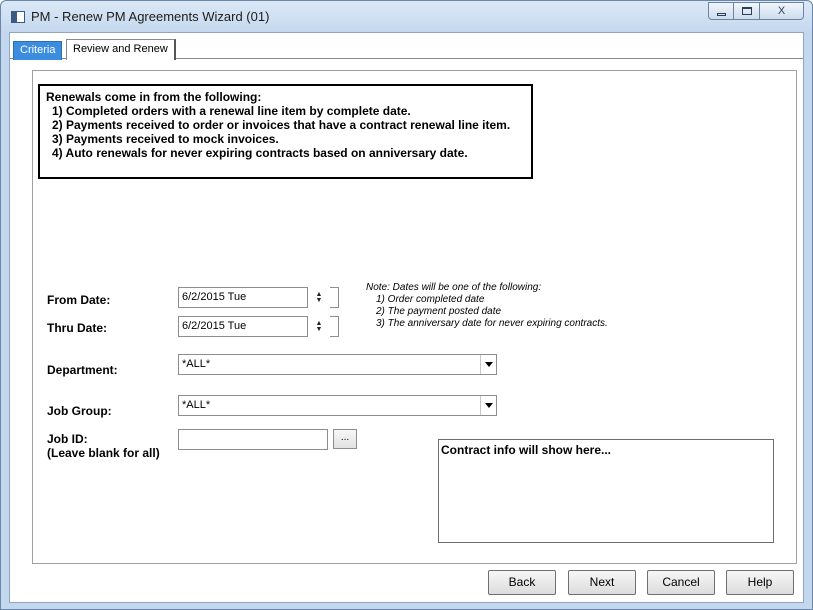 This screenshot has width=813, height=610. What do you see at coordinates (38, 50) in the screenshot?
I see `tab-criteria: Criteria` at bounding box center [38, 50].